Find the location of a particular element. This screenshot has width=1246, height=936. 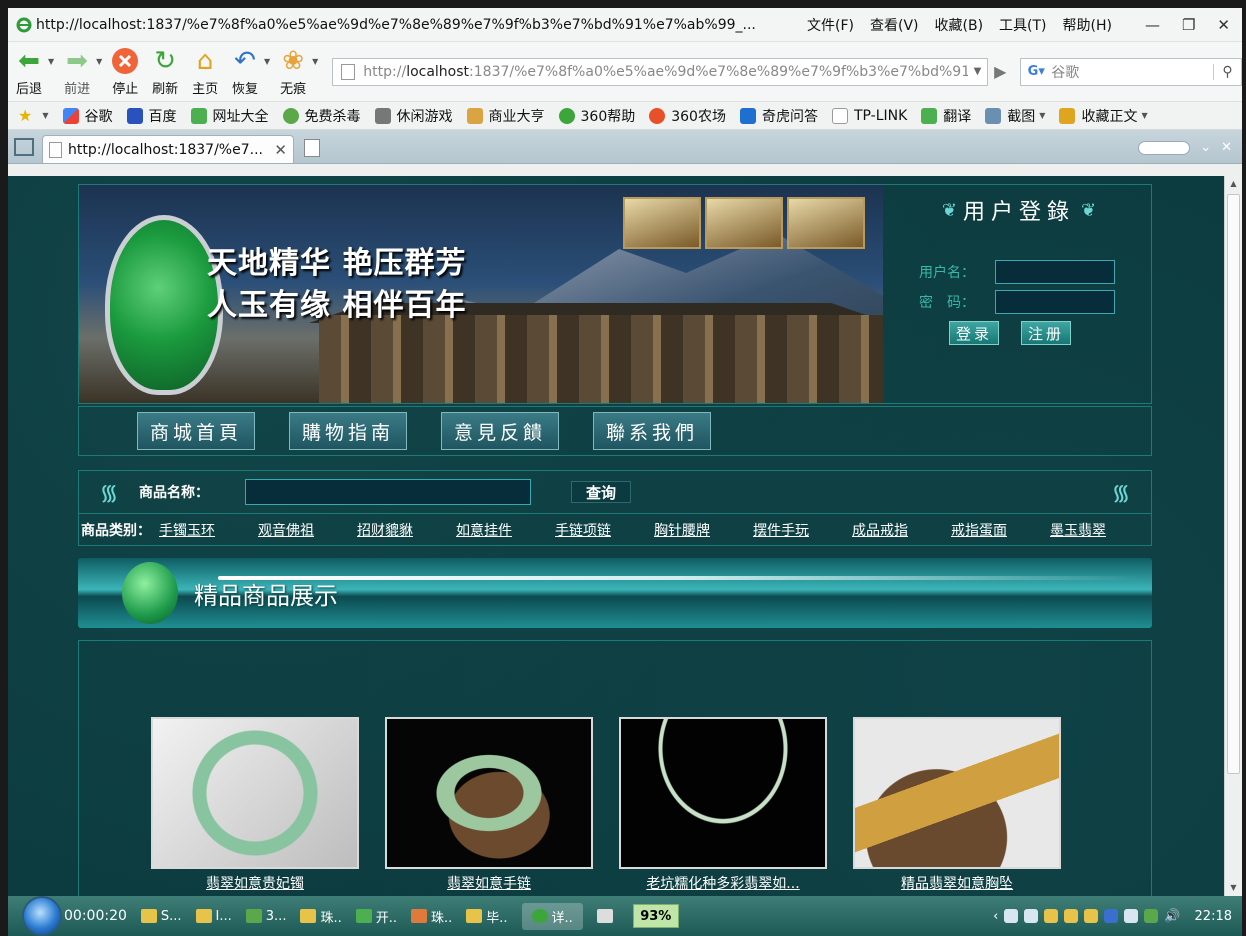

username-input is located at coordinates (1055, 272).